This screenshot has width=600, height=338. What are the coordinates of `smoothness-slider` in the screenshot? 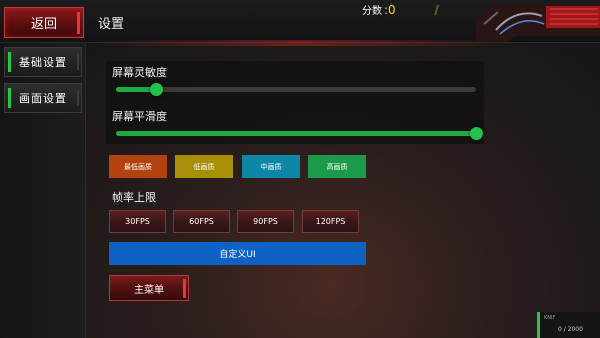 It's located at (299, 133).